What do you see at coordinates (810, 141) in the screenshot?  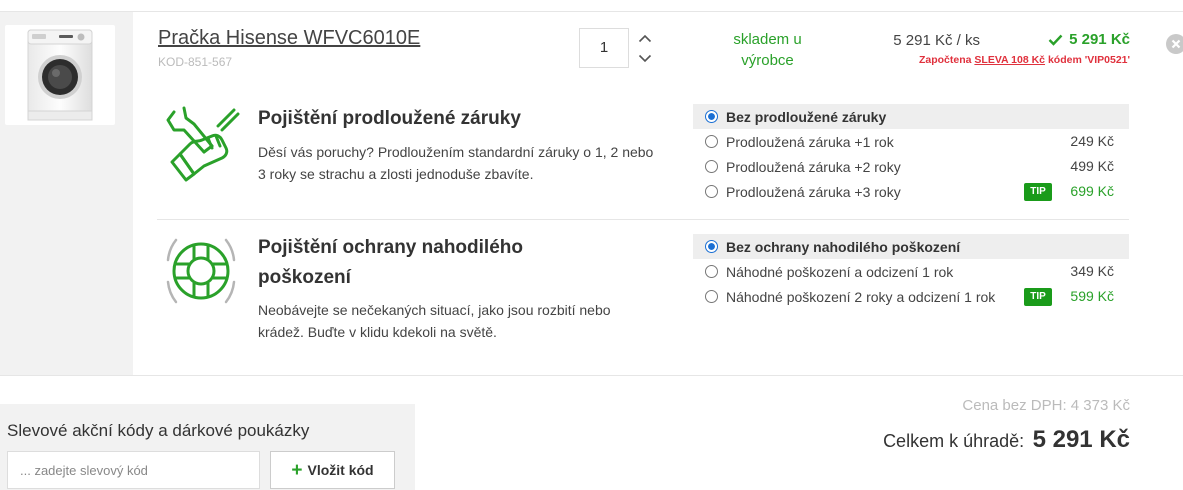 I see `option-label: Prodloužená záruka +1 rok` at bounding box center [810, 141].